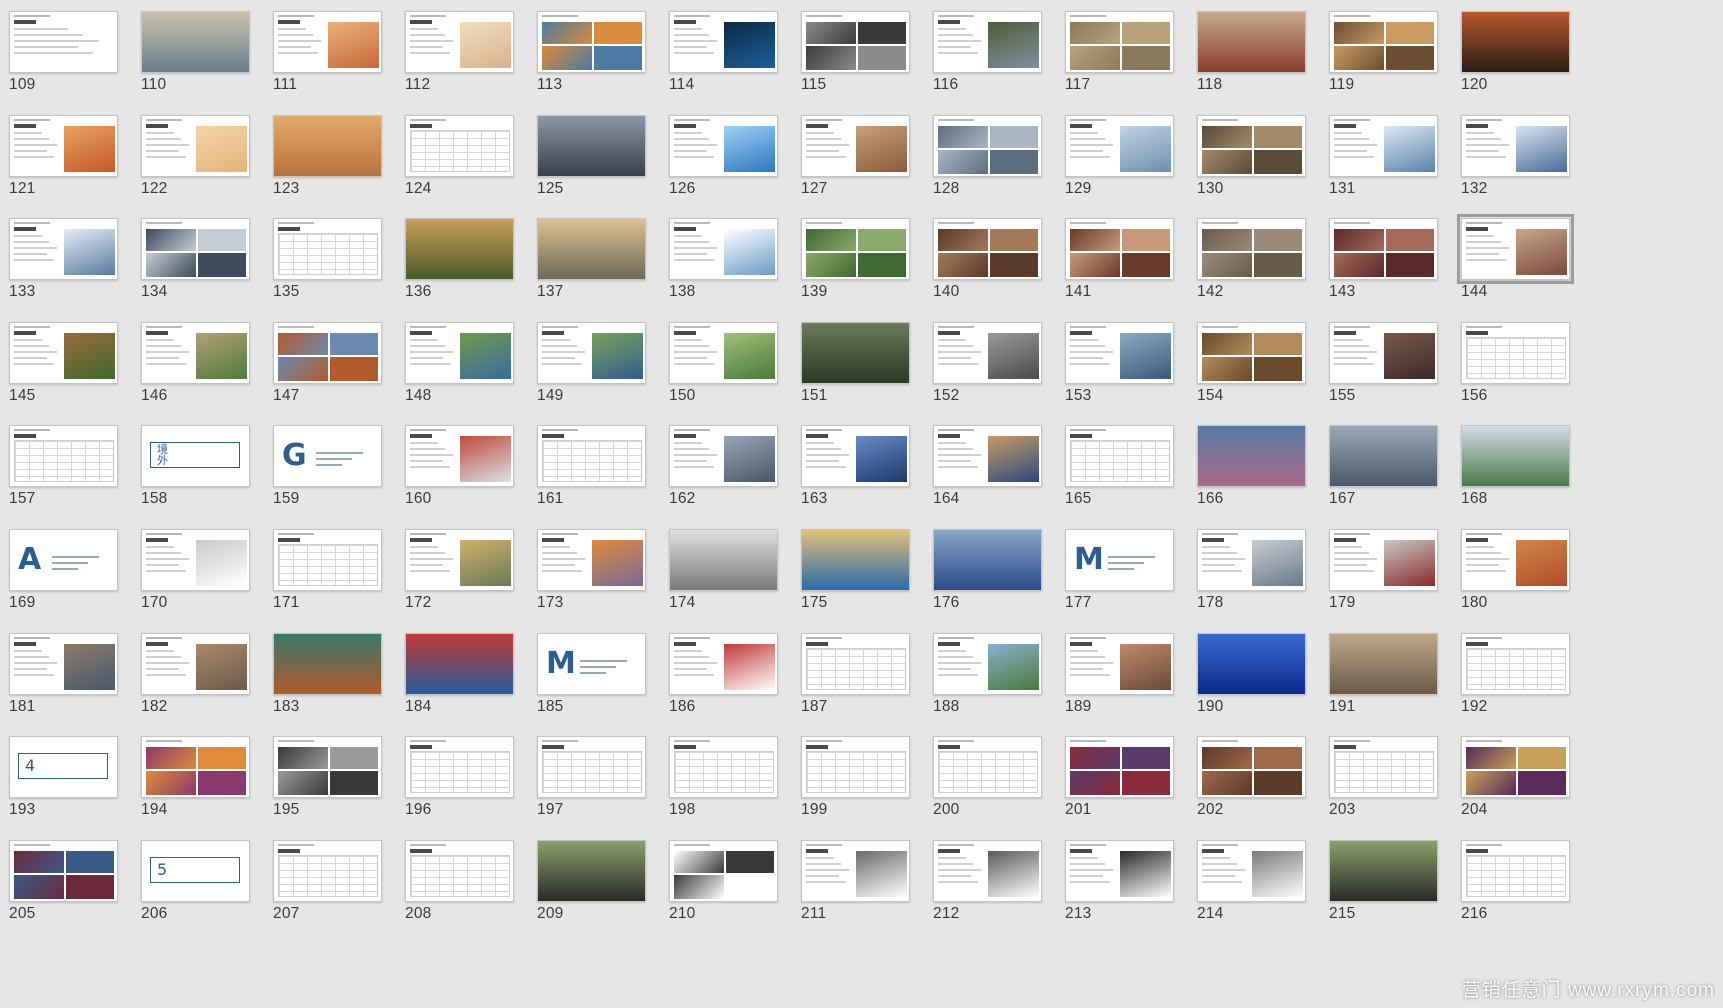 This screenshot has height=1008, width=1723. What do you see at coordinates (732, 471) in the screenshot?
I see `slide-thumbnail-162: 162` at bounding box center [732, 471].